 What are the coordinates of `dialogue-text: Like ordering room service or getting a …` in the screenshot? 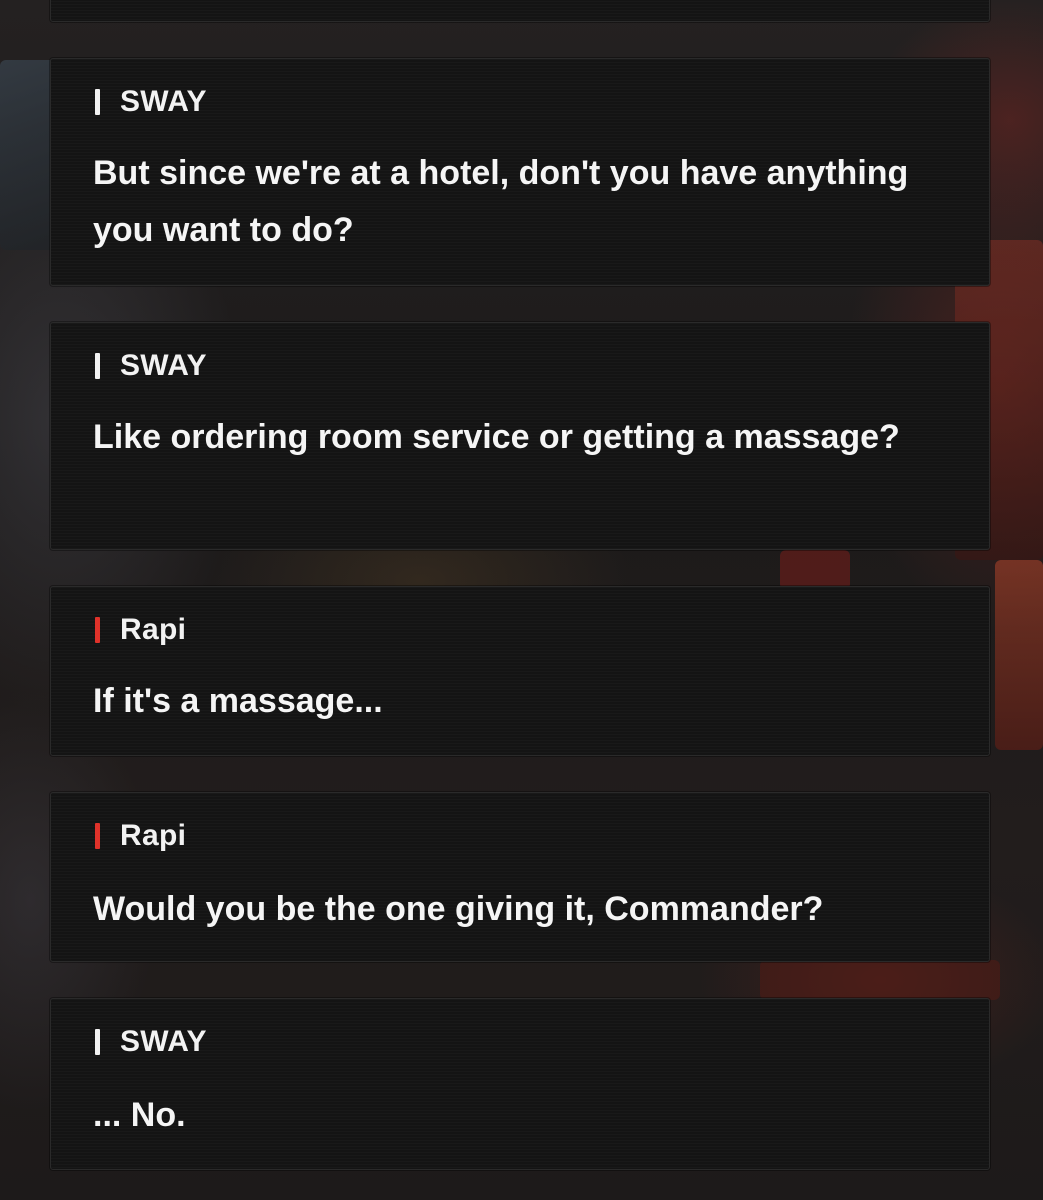 It's located at (496, 437).